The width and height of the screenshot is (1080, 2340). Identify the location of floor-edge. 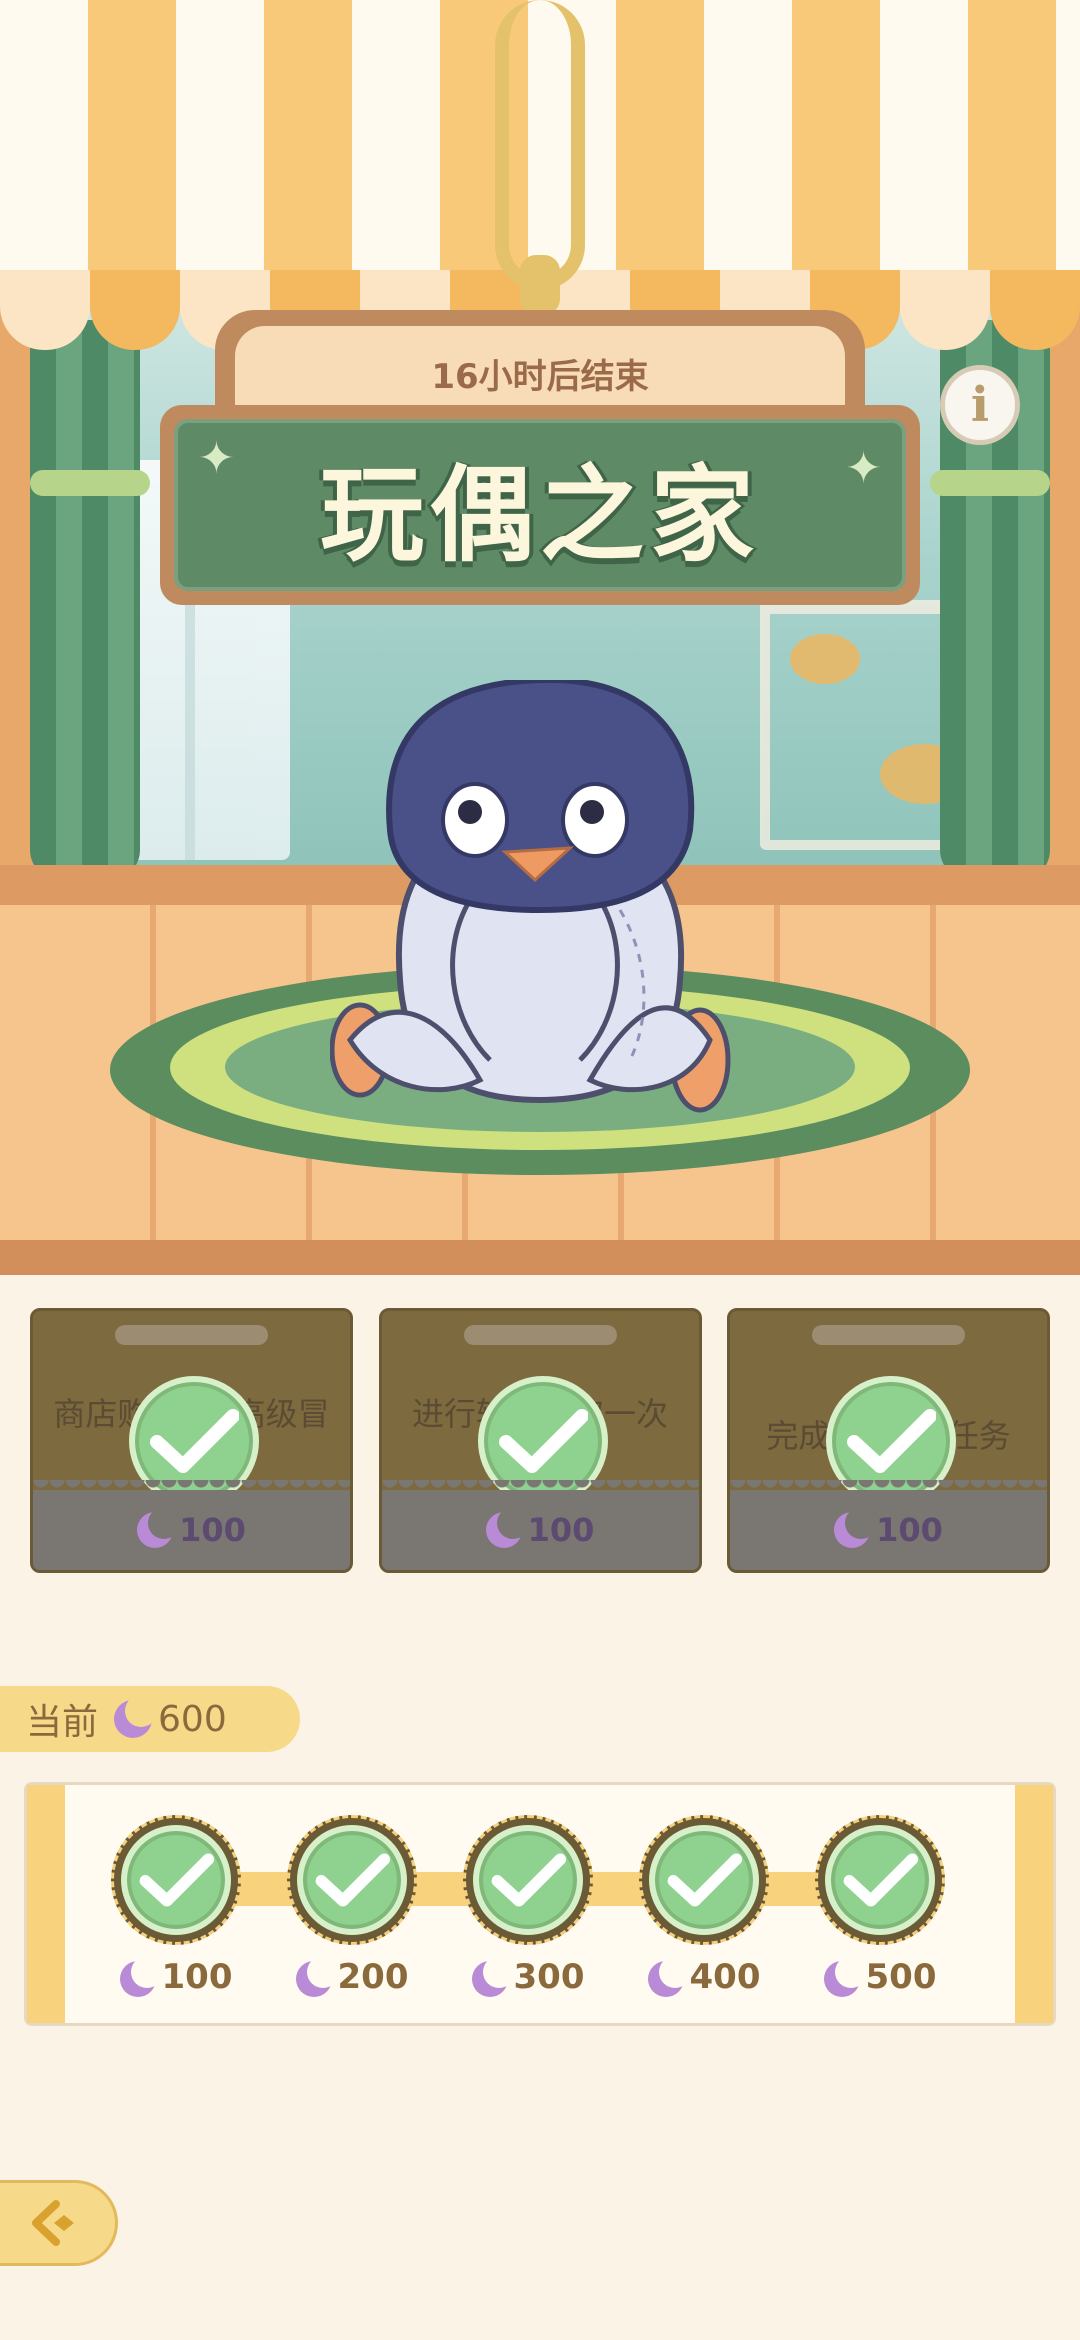
(540, 1257).